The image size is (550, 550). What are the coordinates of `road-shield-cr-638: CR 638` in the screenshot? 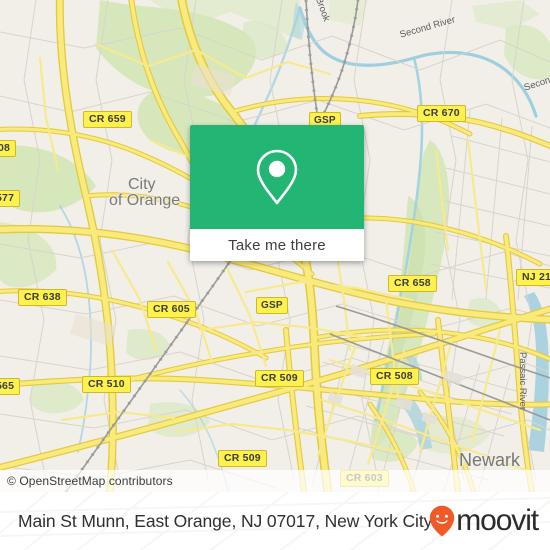 It's located at (42, 297).